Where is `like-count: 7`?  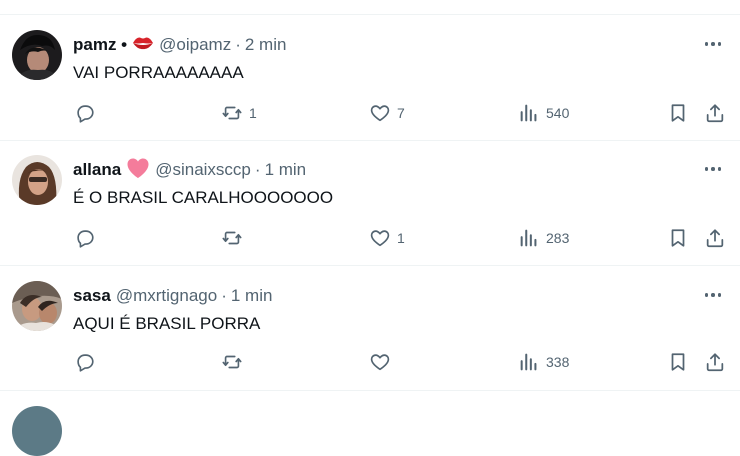
like-count: 7 is located at coordinates (401, 113).